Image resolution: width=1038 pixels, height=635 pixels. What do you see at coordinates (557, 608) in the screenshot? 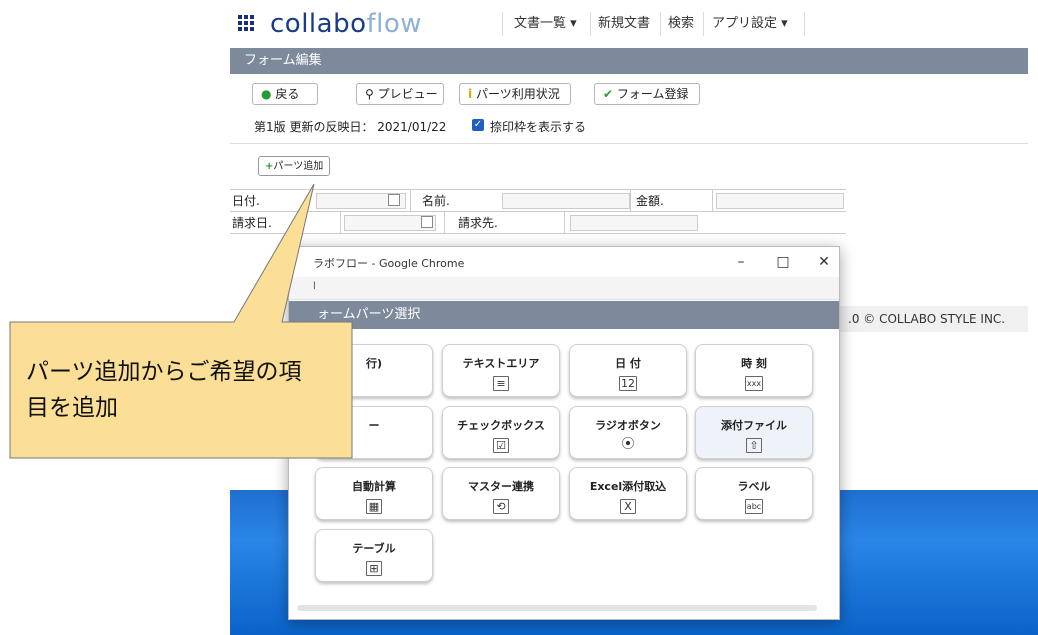
I see `horizontal-scrollbar` at bounding box center [557, 608].